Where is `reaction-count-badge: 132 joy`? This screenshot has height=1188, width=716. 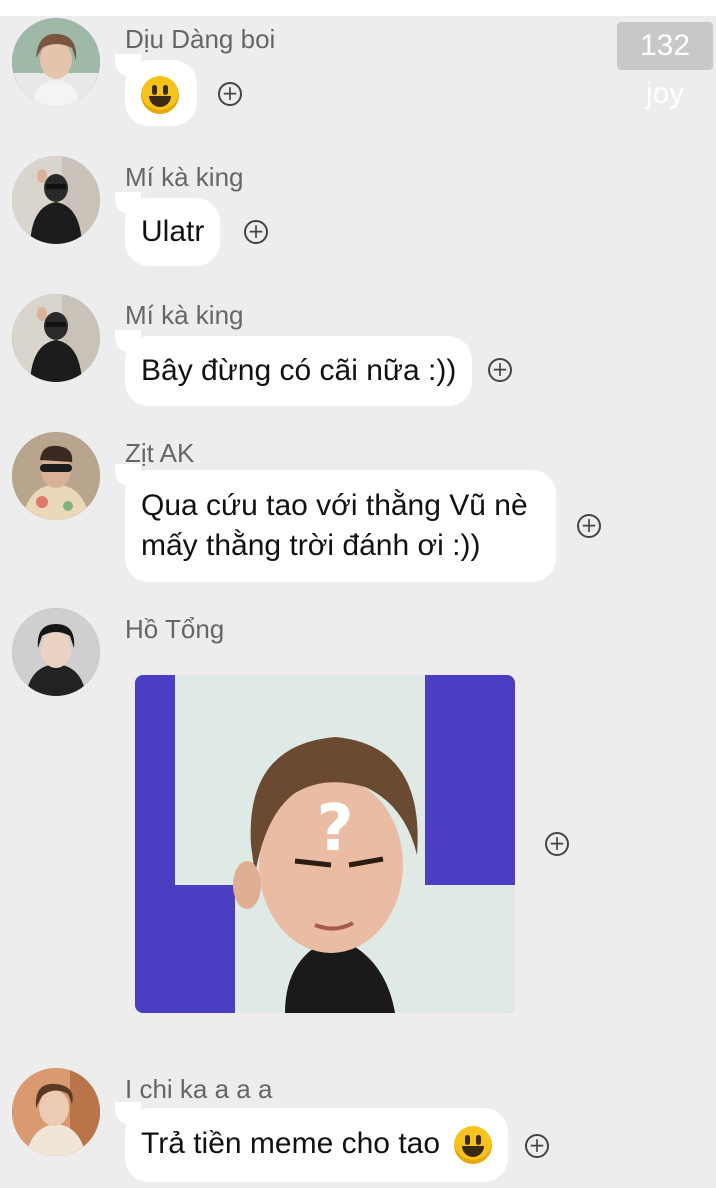
reaction-count-badge: 132 joy is located at coordinates (665, 66).